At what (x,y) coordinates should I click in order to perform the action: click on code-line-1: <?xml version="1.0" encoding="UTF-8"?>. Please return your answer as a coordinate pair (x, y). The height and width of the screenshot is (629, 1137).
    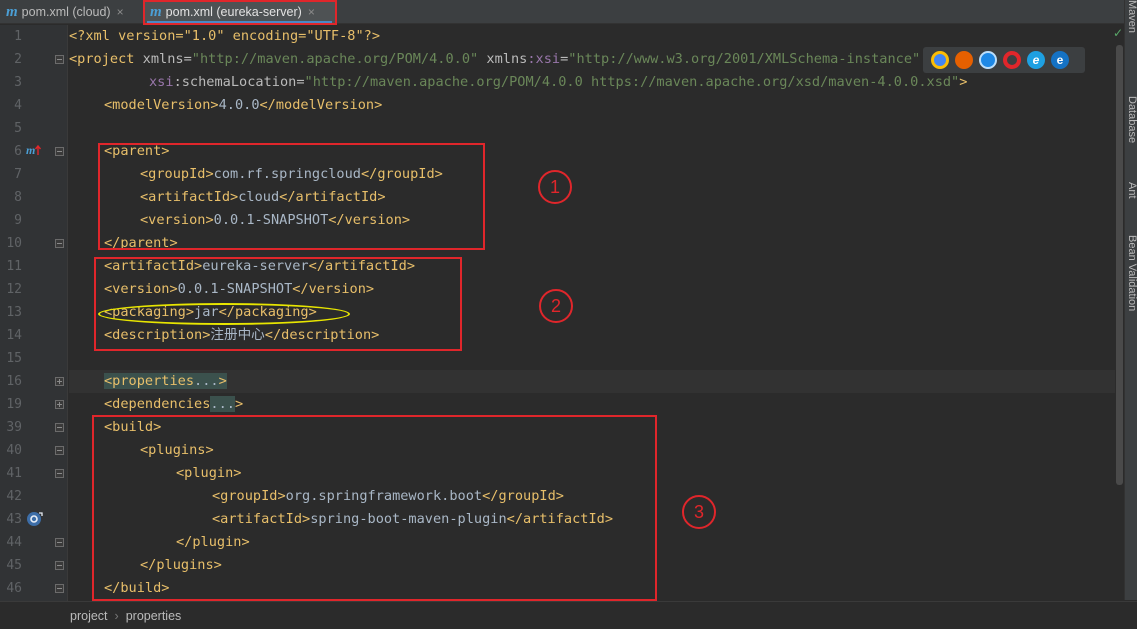
    Looking at the image, I should click on (224, 36).